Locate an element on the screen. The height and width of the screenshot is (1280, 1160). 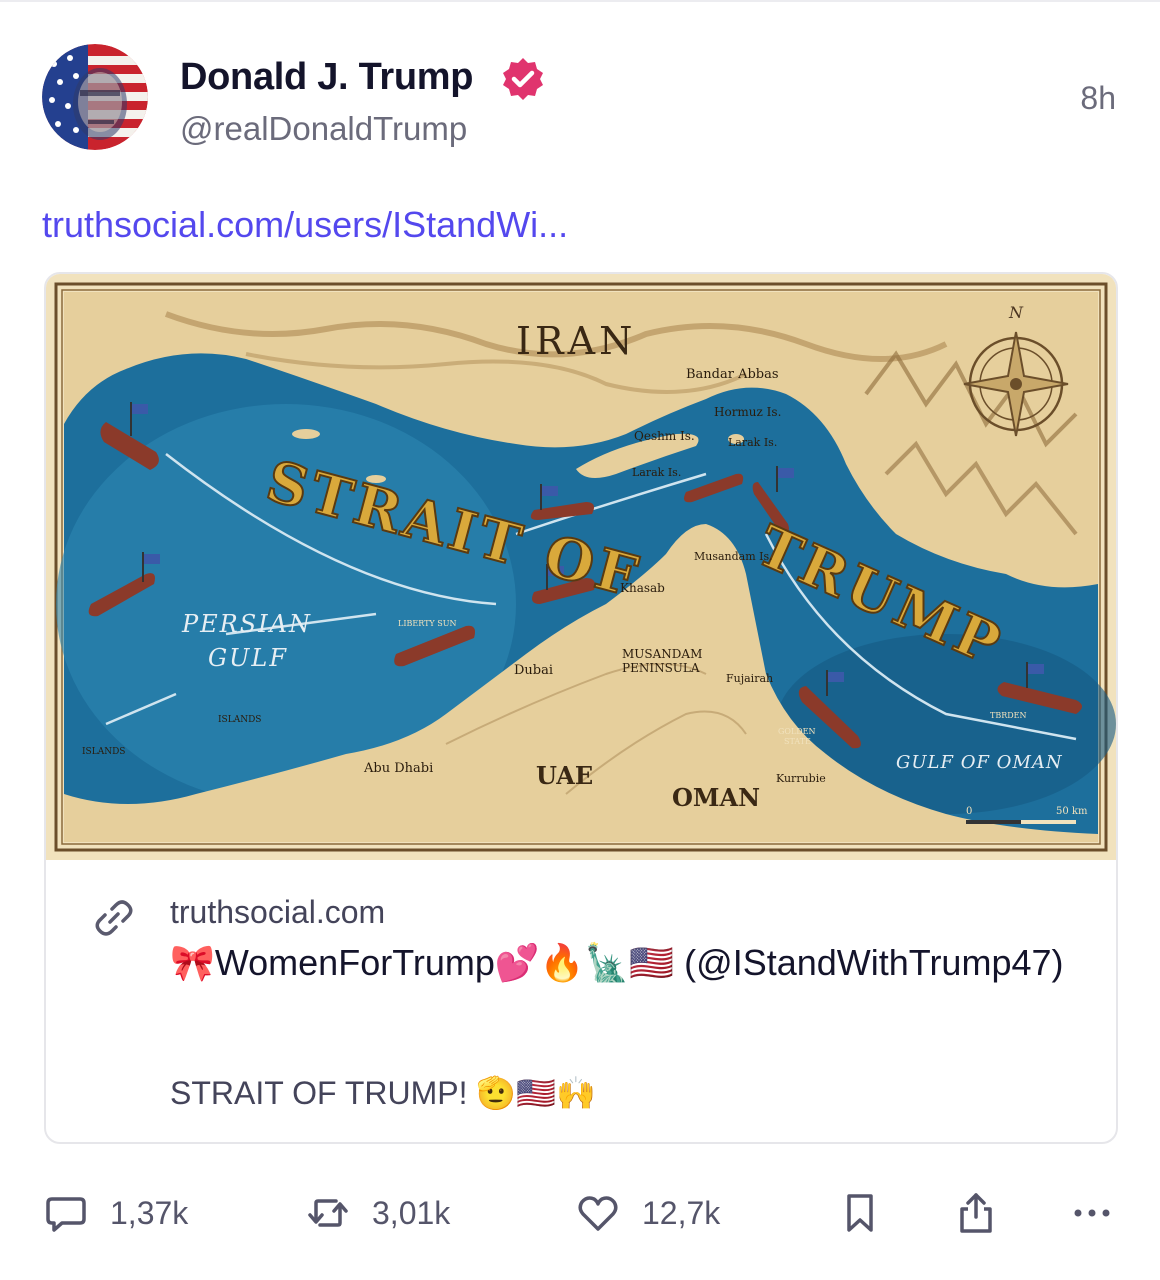
repost-icon is located at coordinates (328, 1213).